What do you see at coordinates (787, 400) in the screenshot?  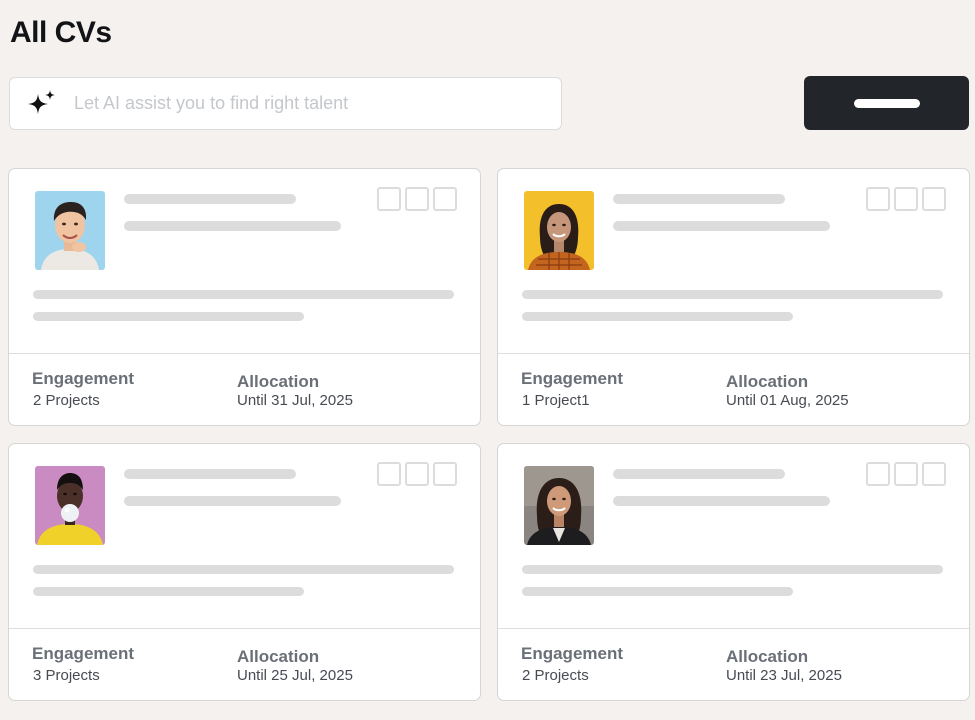 I see `allocation-value: Until 01 Aug, 2025` at bounding box center [787, 400].